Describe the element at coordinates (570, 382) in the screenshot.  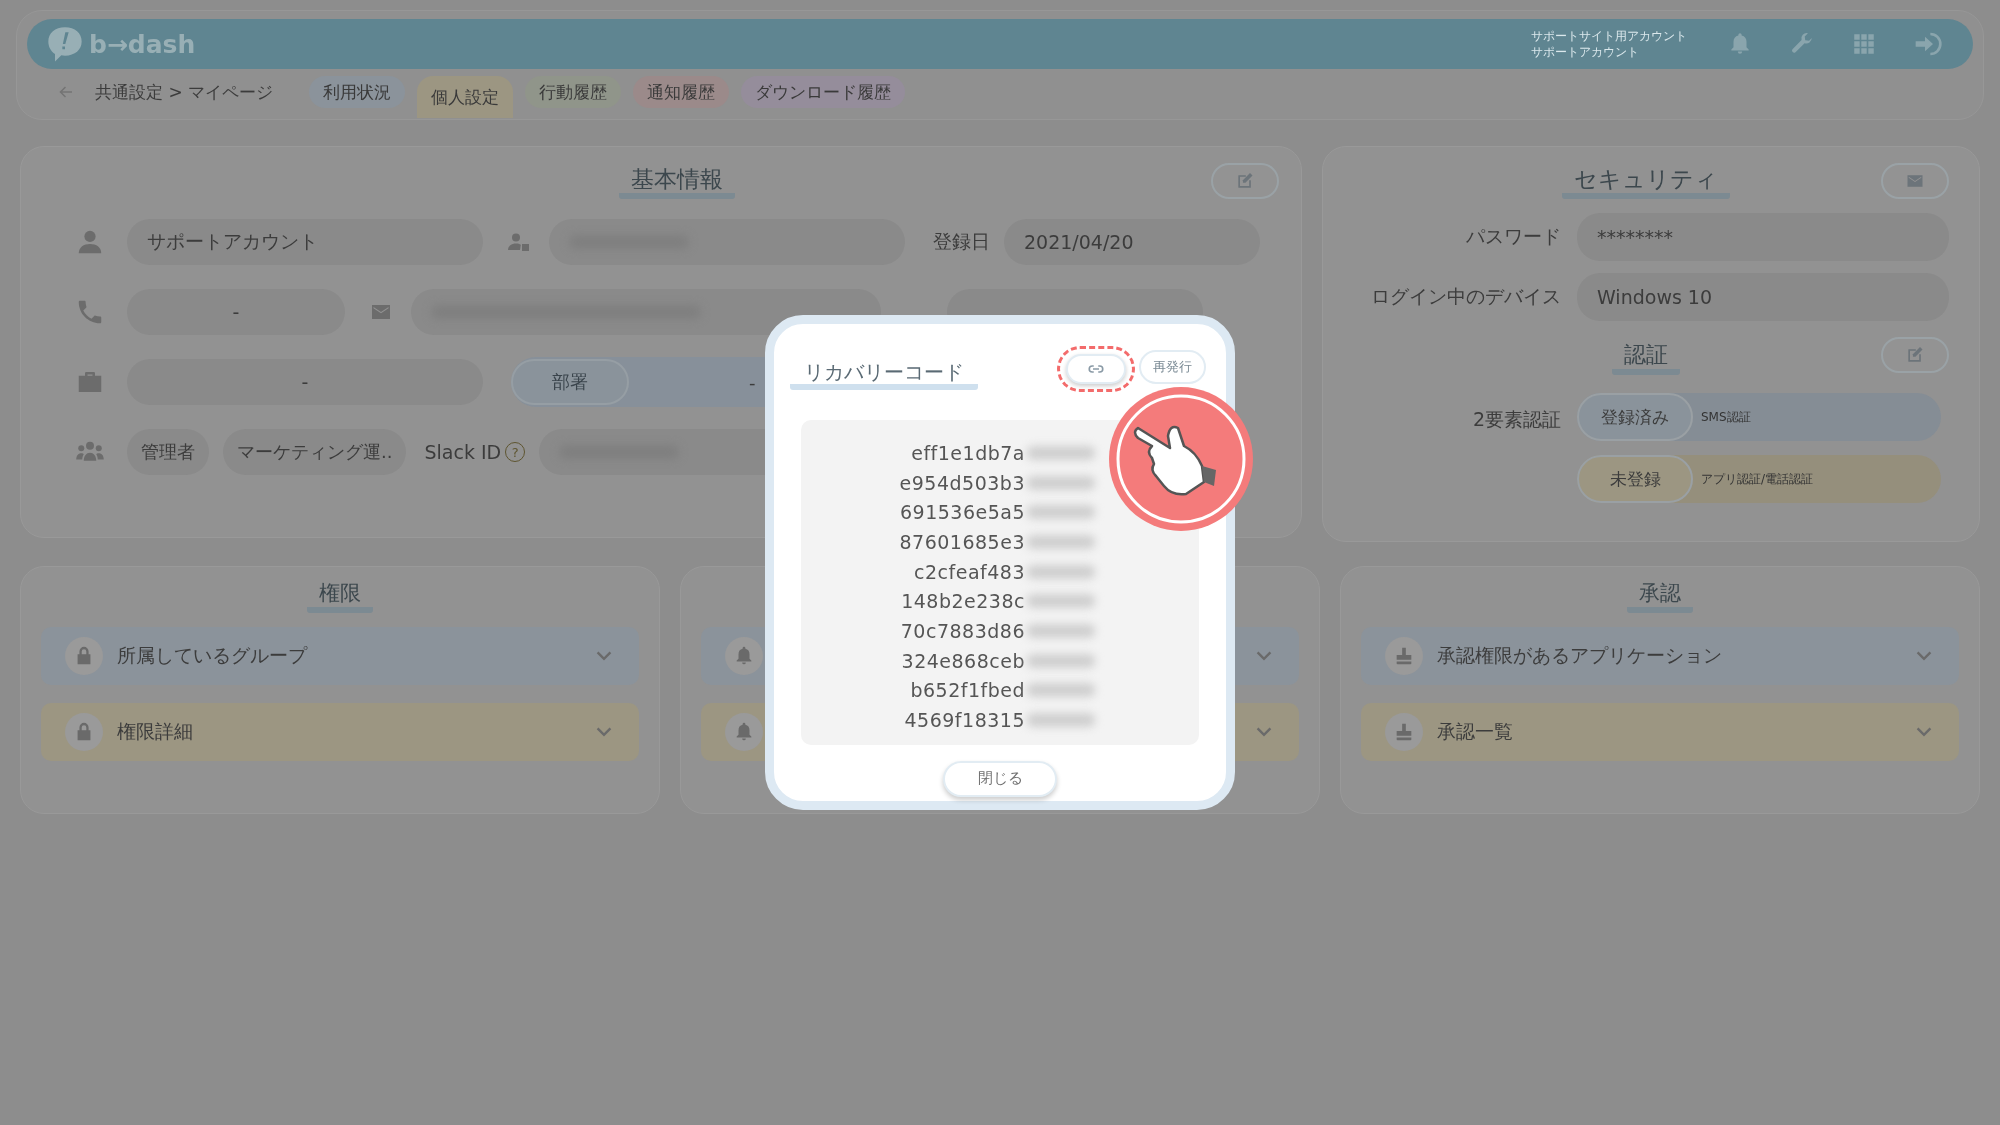
I see `department-label: 部署` at that location.